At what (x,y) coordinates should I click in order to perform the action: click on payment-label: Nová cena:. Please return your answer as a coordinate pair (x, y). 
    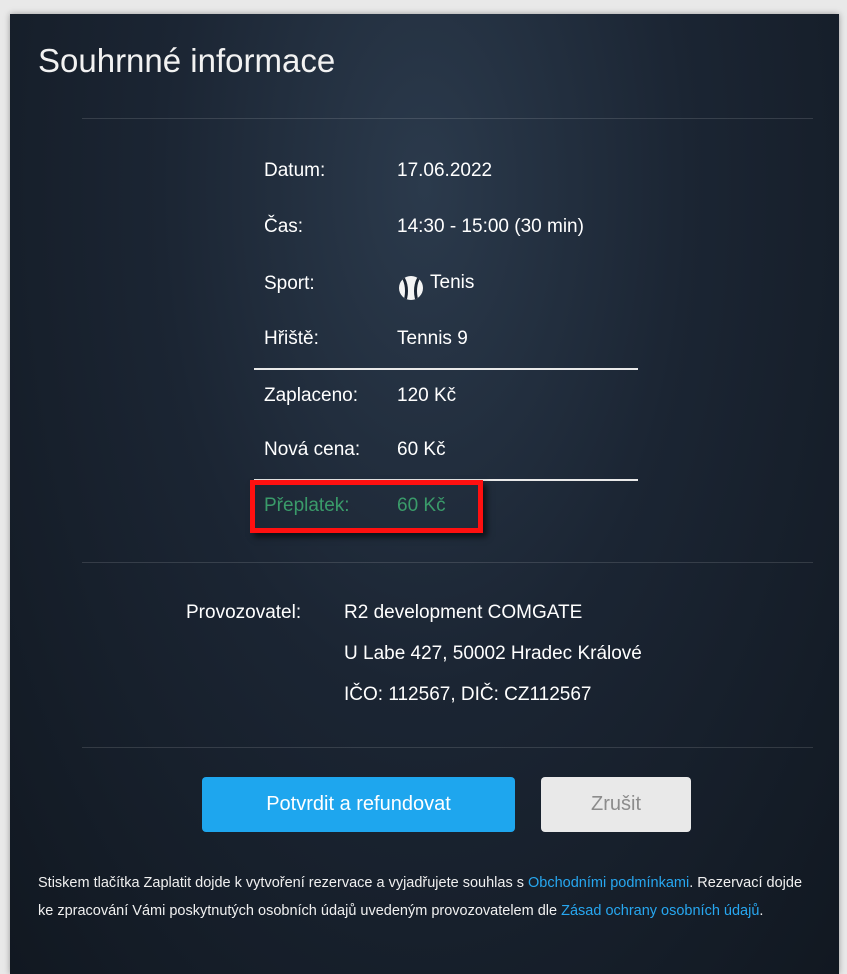
    Looking at the image, I should click on (312, 449).